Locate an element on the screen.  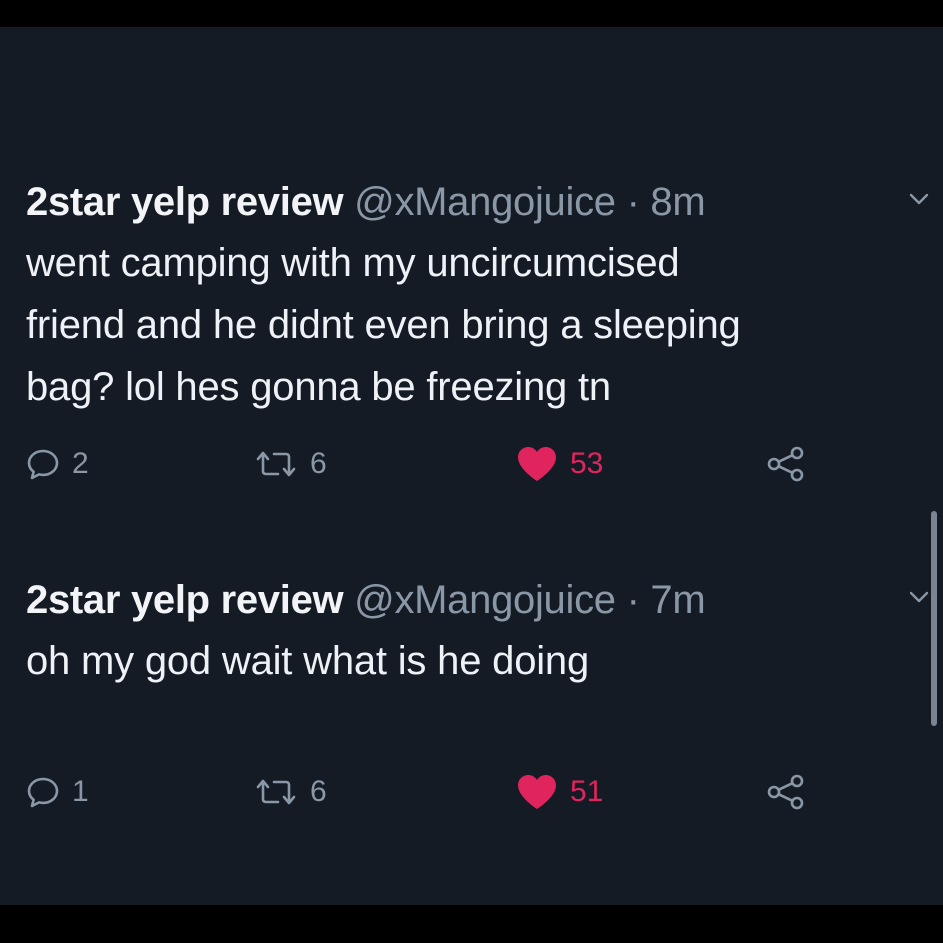
like-count: 53 is located at coordinates (587, 463).